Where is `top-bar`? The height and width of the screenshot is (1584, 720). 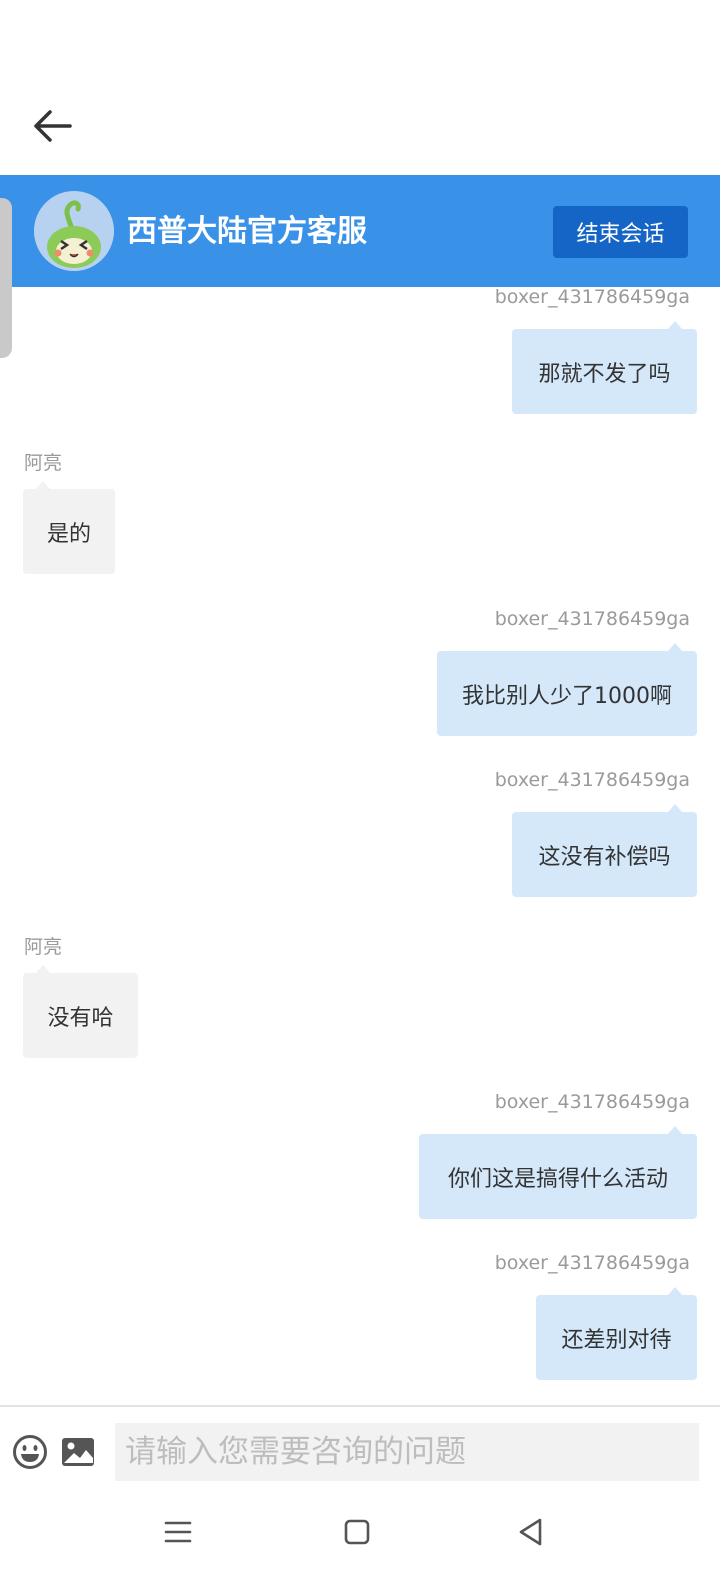 top-bar is located at coordinates (360, 87).